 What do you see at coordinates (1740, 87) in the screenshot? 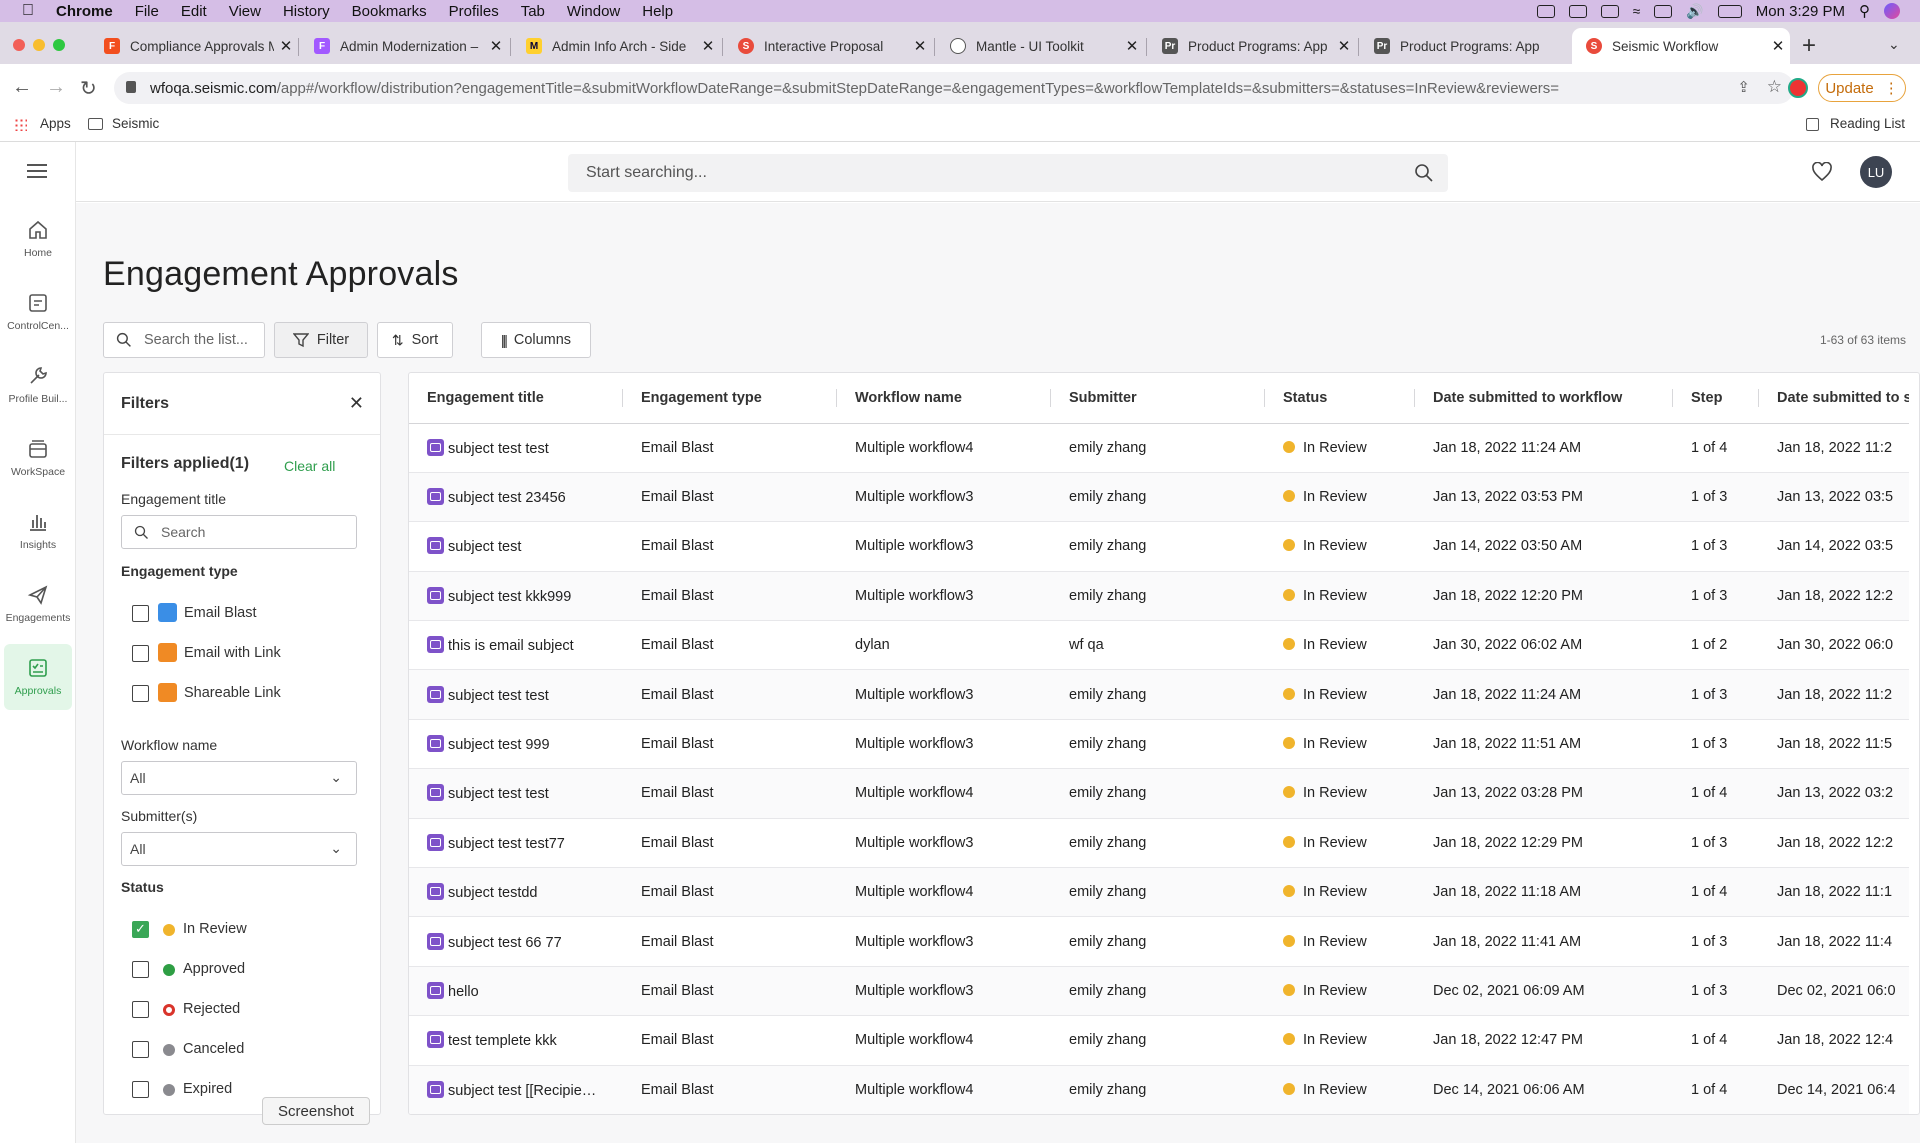
I see `share-icon: ⇪` at bounding box center [1740, 87].